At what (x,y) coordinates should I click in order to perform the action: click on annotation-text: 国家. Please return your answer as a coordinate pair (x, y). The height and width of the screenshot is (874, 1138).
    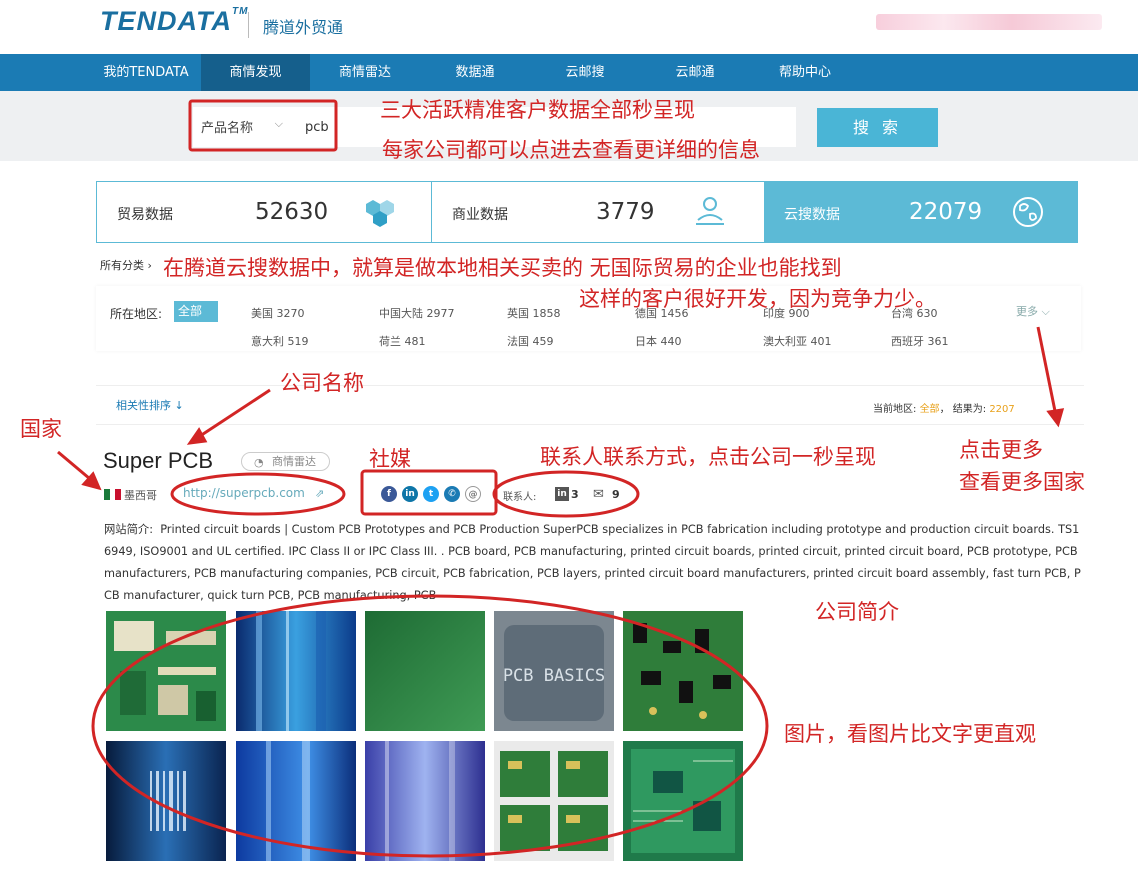
    Looking at the image, I should click on (41, 429).